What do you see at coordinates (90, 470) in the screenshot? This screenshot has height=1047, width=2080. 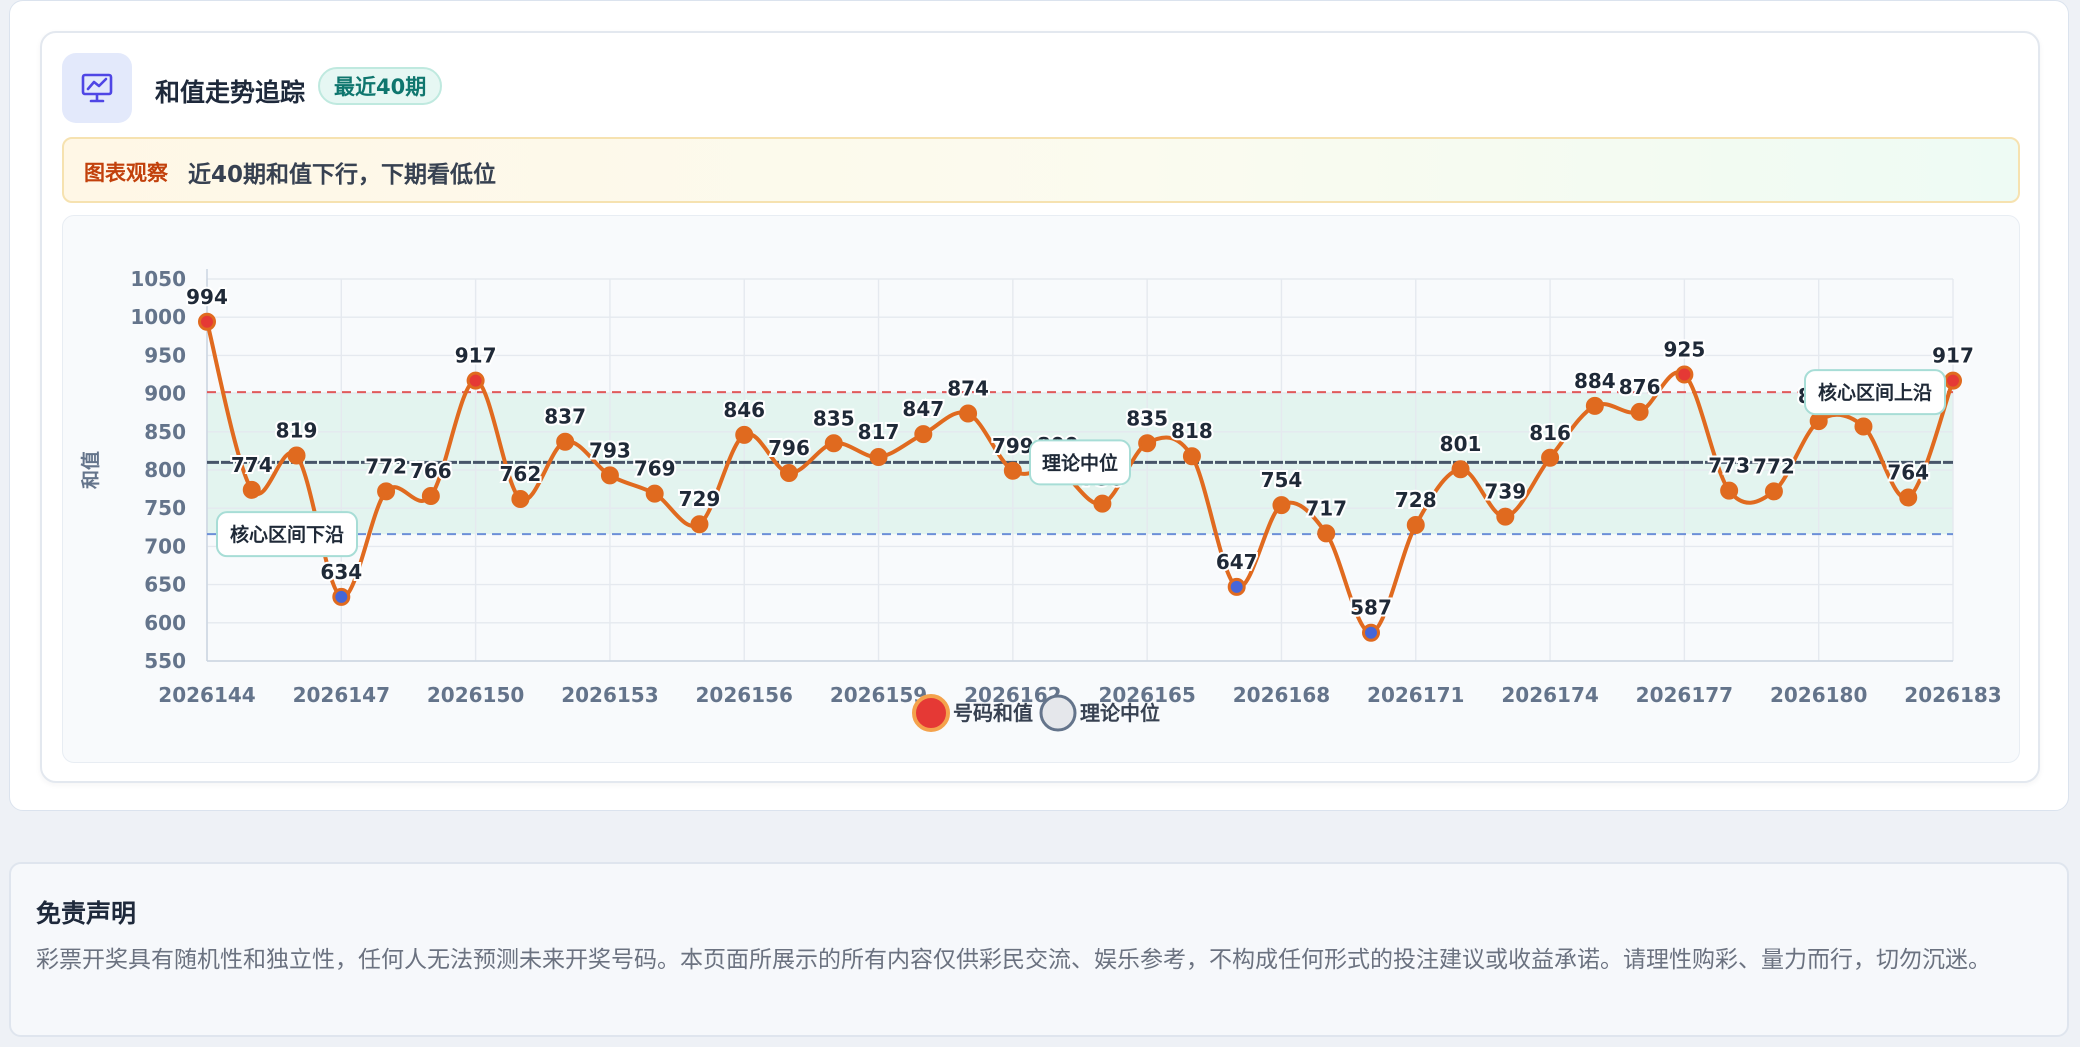 I see `y-axis-label: 和值` at bounding box center [90, 470].